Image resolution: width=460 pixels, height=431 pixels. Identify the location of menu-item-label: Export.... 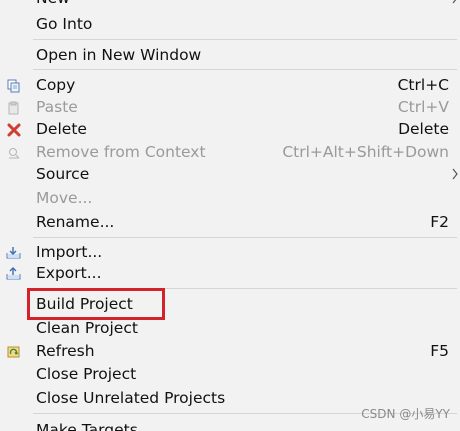
(69, 273).